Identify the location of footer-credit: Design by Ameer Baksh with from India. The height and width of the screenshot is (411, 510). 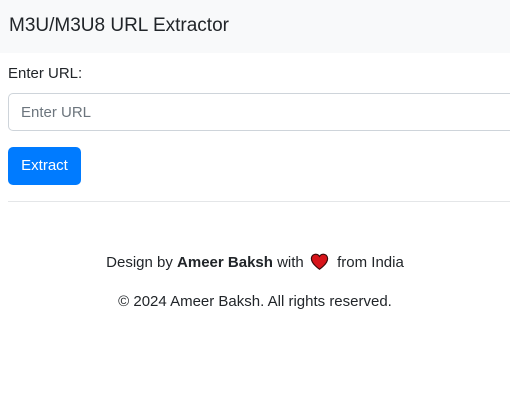
(255, 264).